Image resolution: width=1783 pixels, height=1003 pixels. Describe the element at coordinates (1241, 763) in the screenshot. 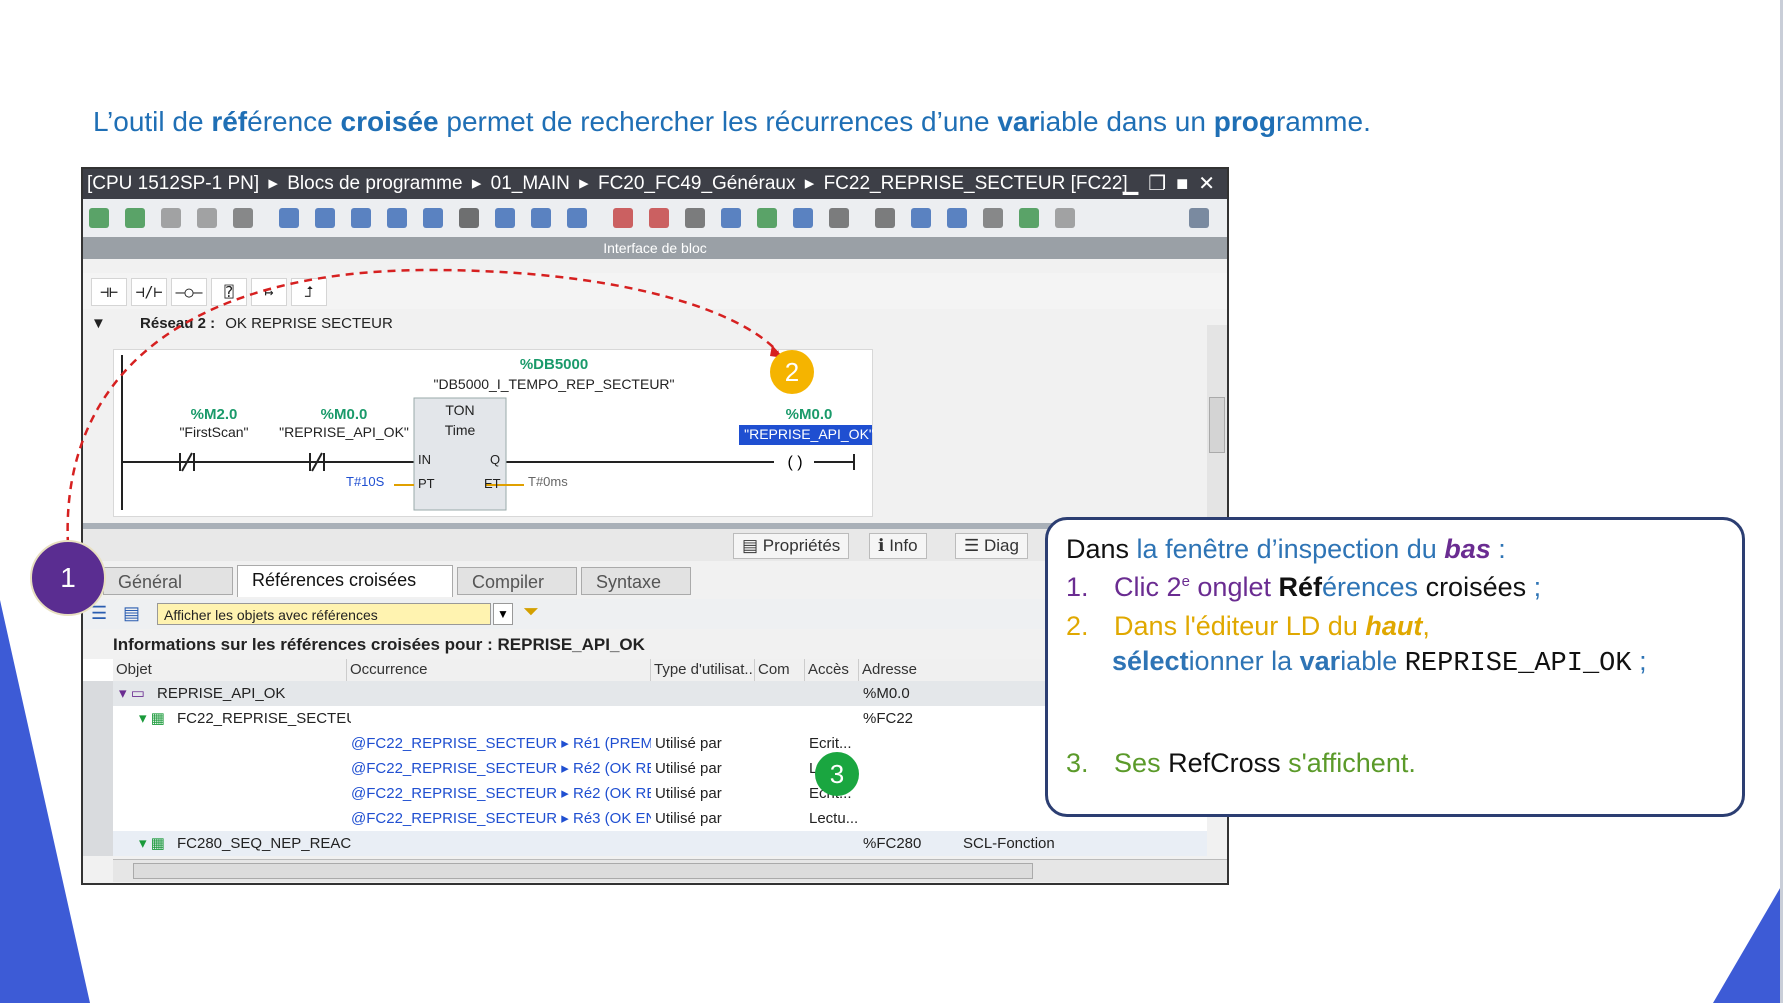

I see `callout-line-5: 3. Ses RefCross s'affichent.` at that location.